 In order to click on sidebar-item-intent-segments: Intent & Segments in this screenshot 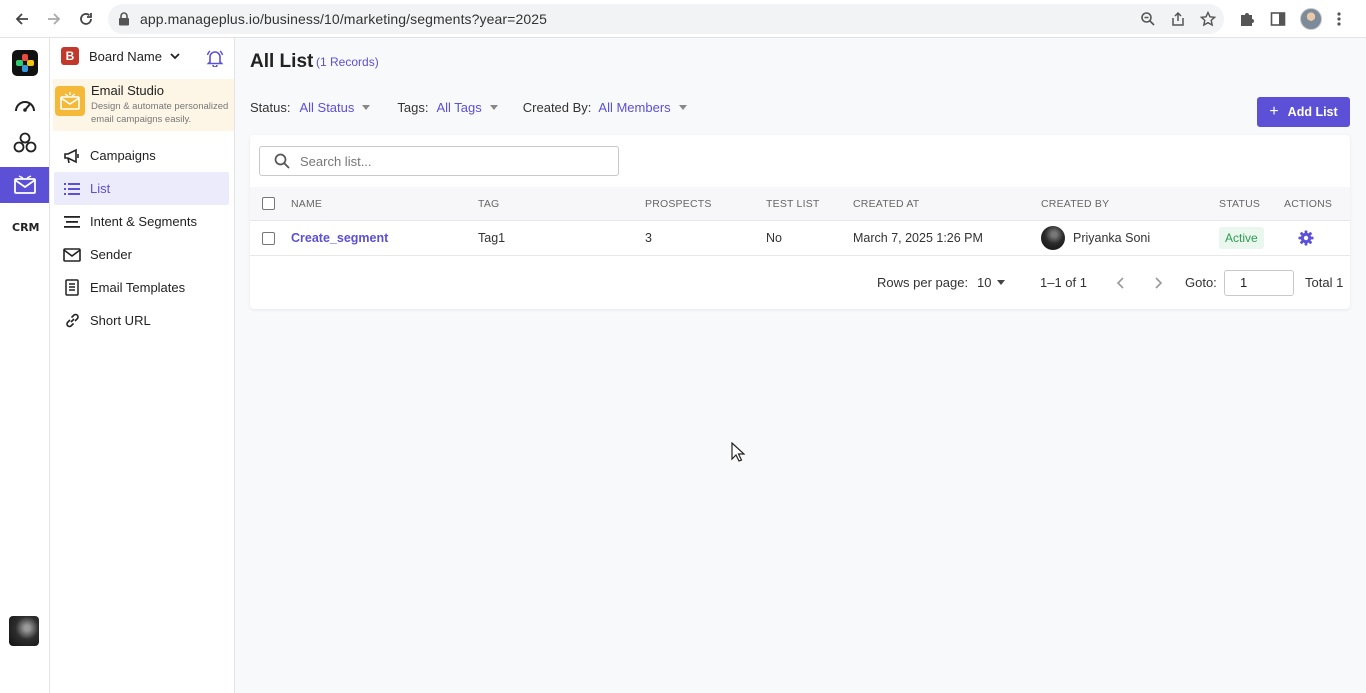, I will do `click(141, 221)`.